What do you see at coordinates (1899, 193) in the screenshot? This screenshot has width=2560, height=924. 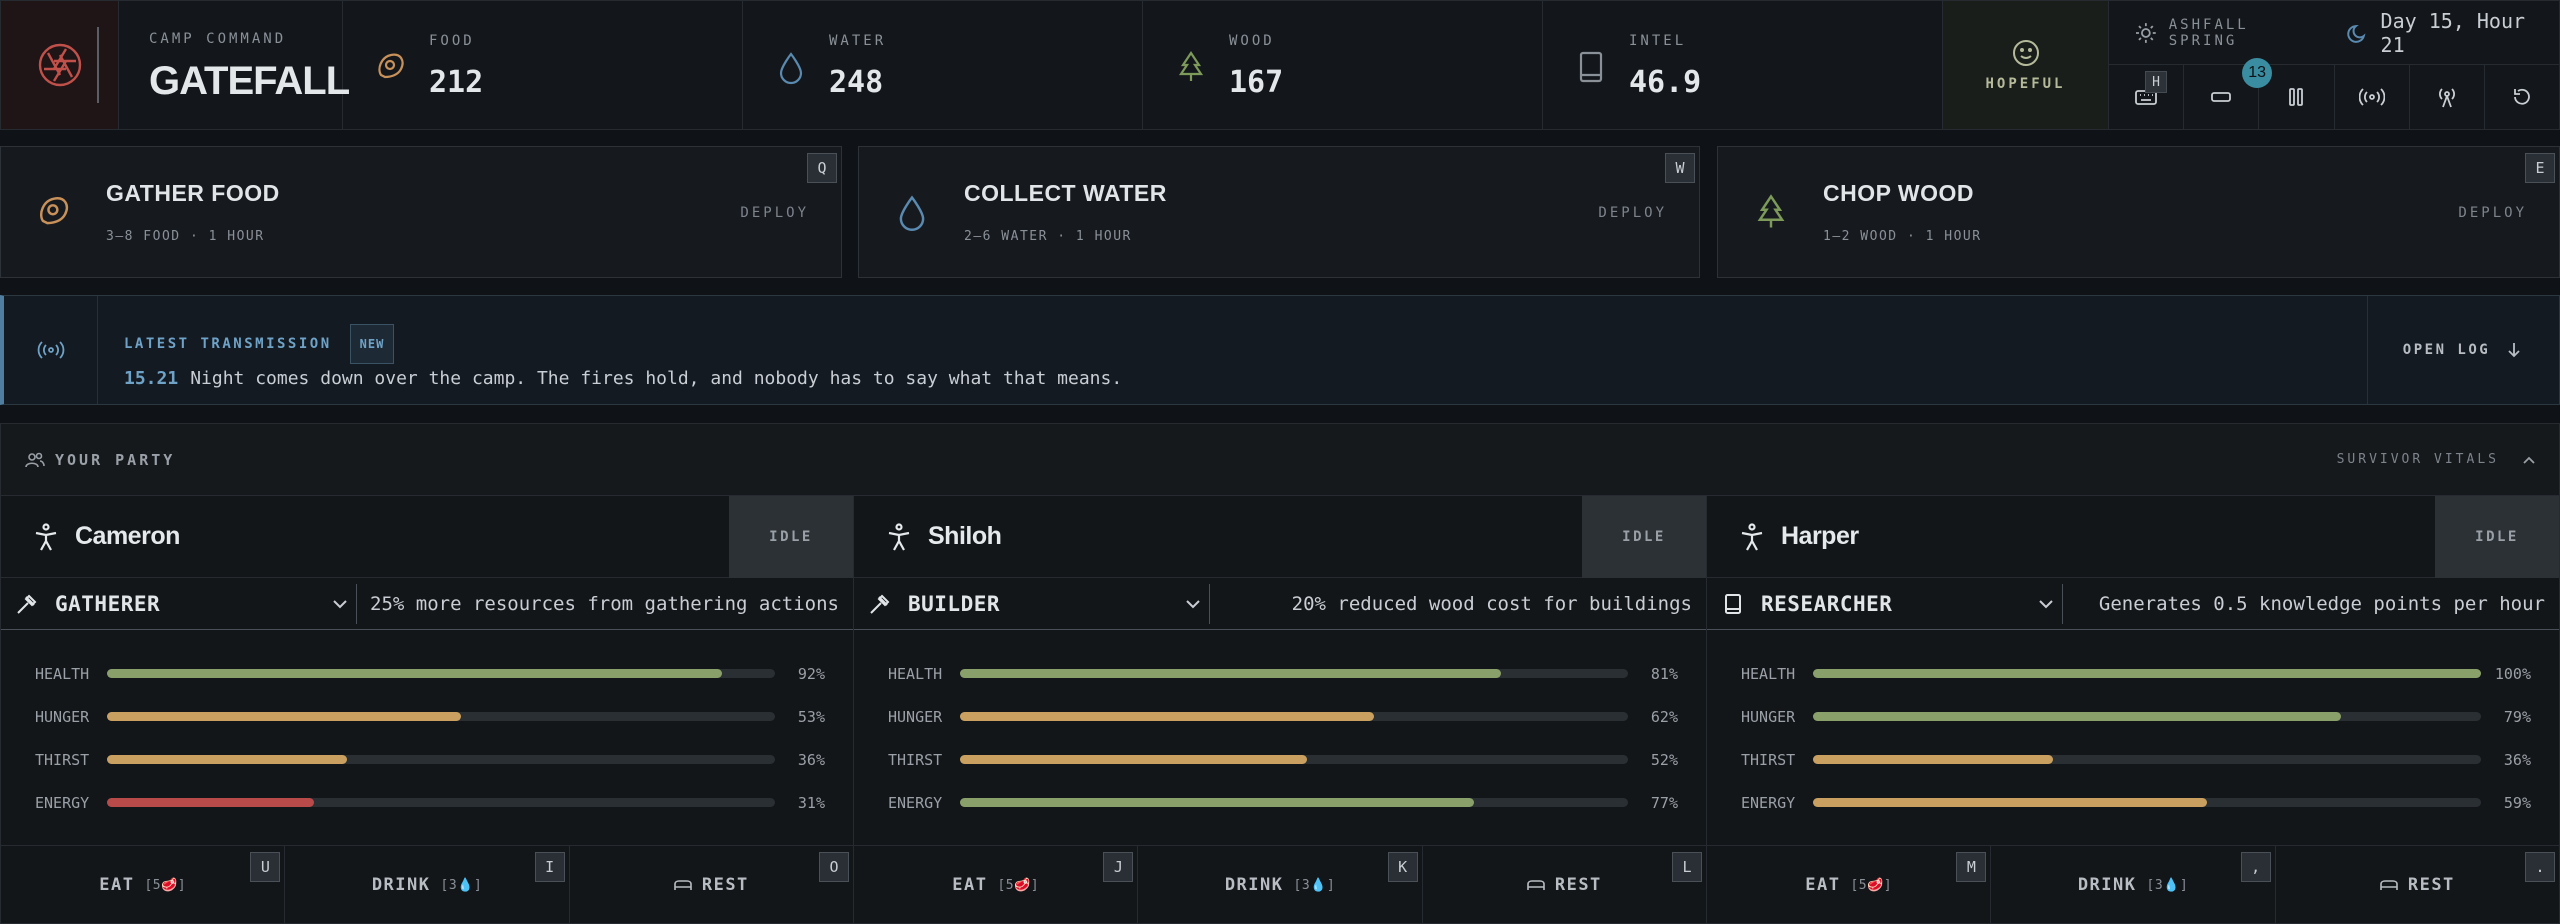 I see `action-title: CHOP WOOD` at bounding box center [1899, 193].